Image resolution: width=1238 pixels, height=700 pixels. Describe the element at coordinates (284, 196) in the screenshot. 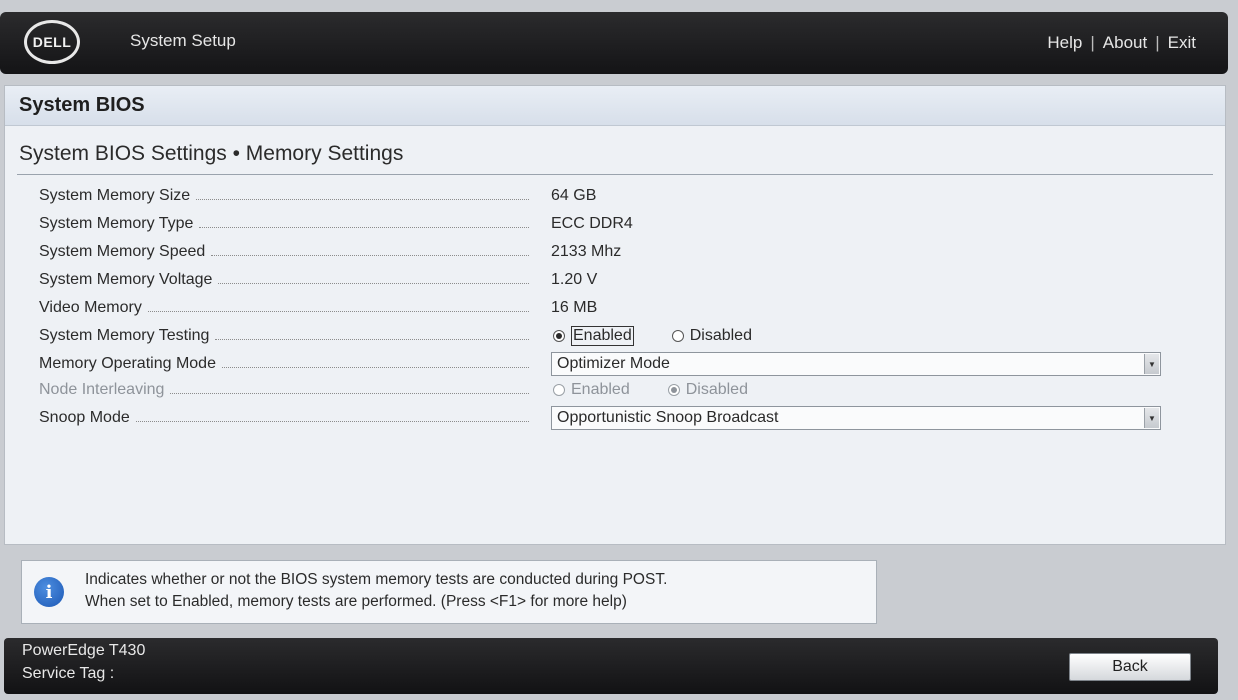

I see `setting-label-wrap: System Memory Size` at that location.